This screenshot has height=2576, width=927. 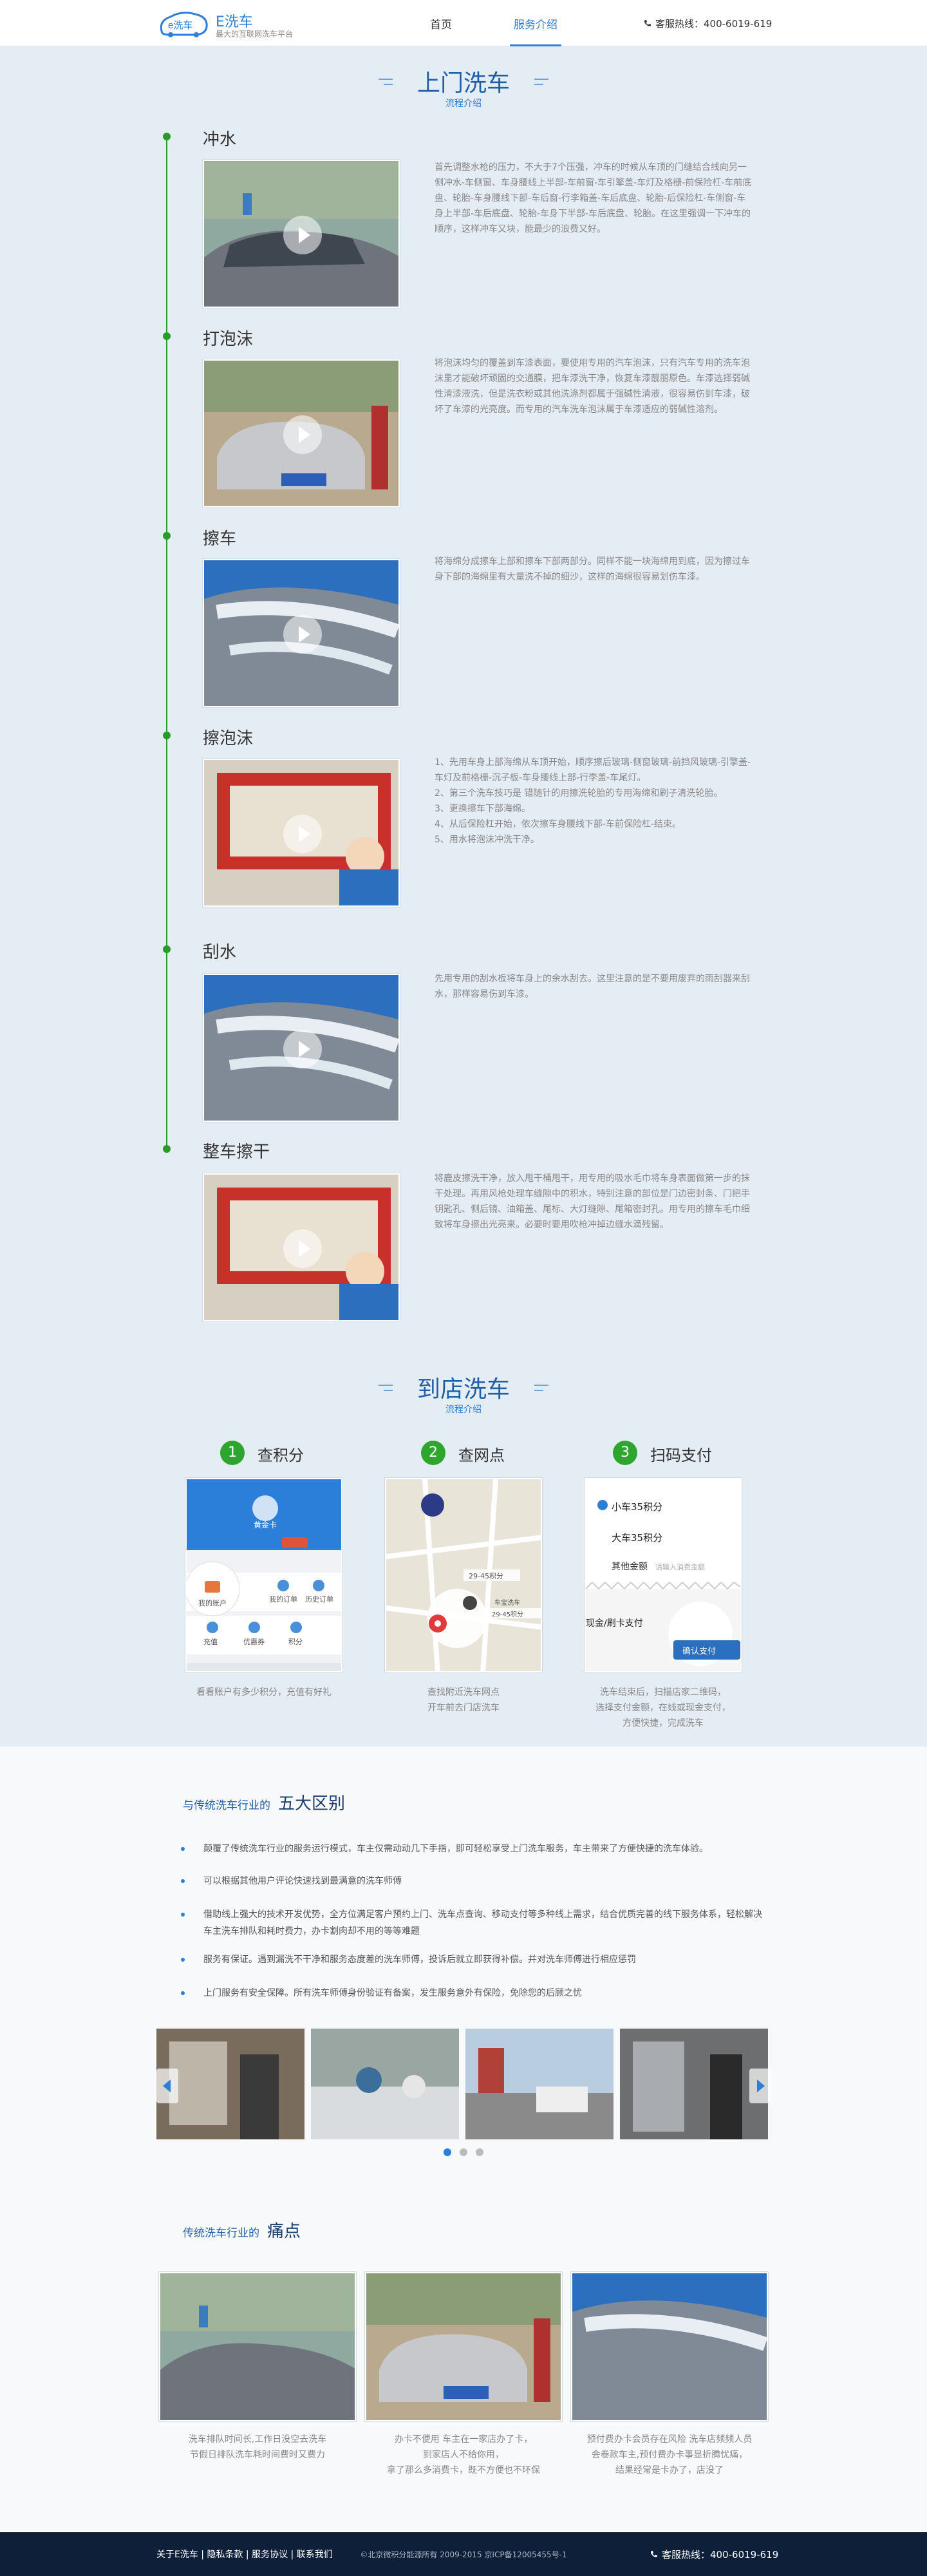 I want to click on payment-screenshot-image: 小车35积分 大车35积分 其他金额 请输入消费金额 现金/刷卡支付 确认支付, so click(x=663, y=1575).